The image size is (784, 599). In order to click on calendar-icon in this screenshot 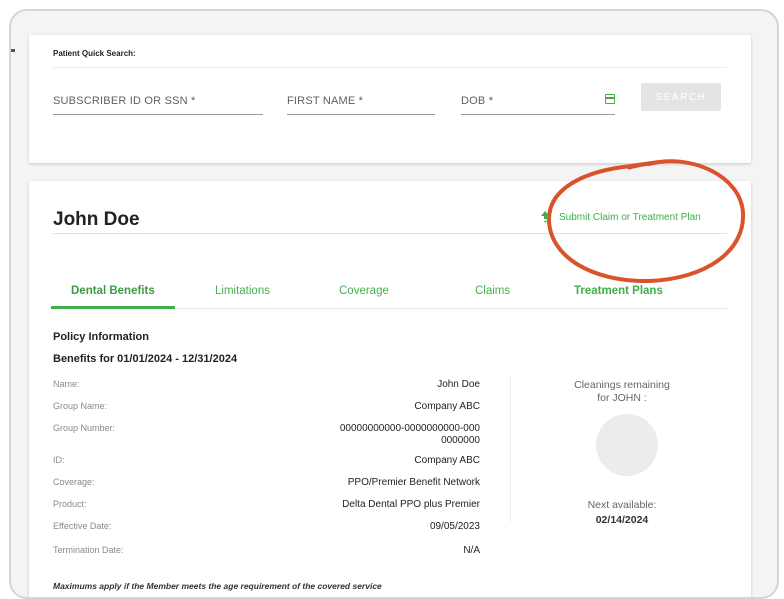, I will do `click(610, 99)`.